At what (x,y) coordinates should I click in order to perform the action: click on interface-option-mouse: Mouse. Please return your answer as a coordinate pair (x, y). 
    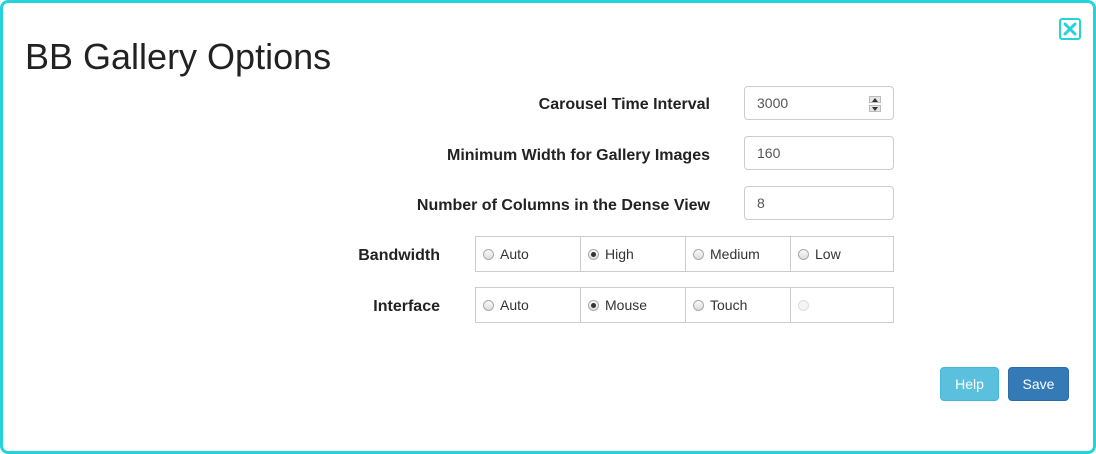
    Looking at the image, I should click on (633, 305).